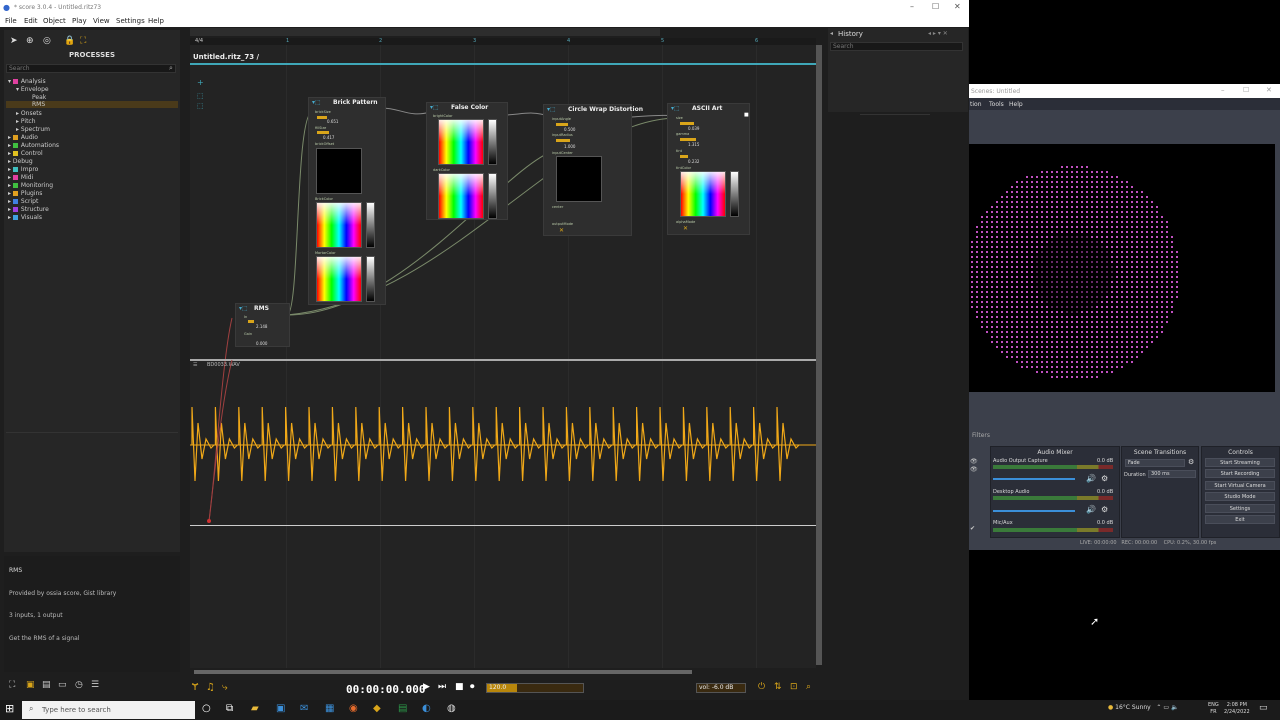 Image resolution: width=1280 pixels, height=720 pixels. I want to click on taskbar-search-input: Type here to search, so click(108, 710).